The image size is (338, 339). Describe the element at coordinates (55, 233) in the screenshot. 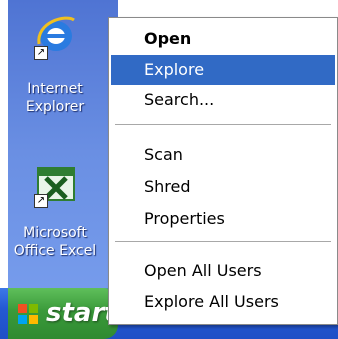

I see `desktop-icon-label-line1: Microsoft` at that location.